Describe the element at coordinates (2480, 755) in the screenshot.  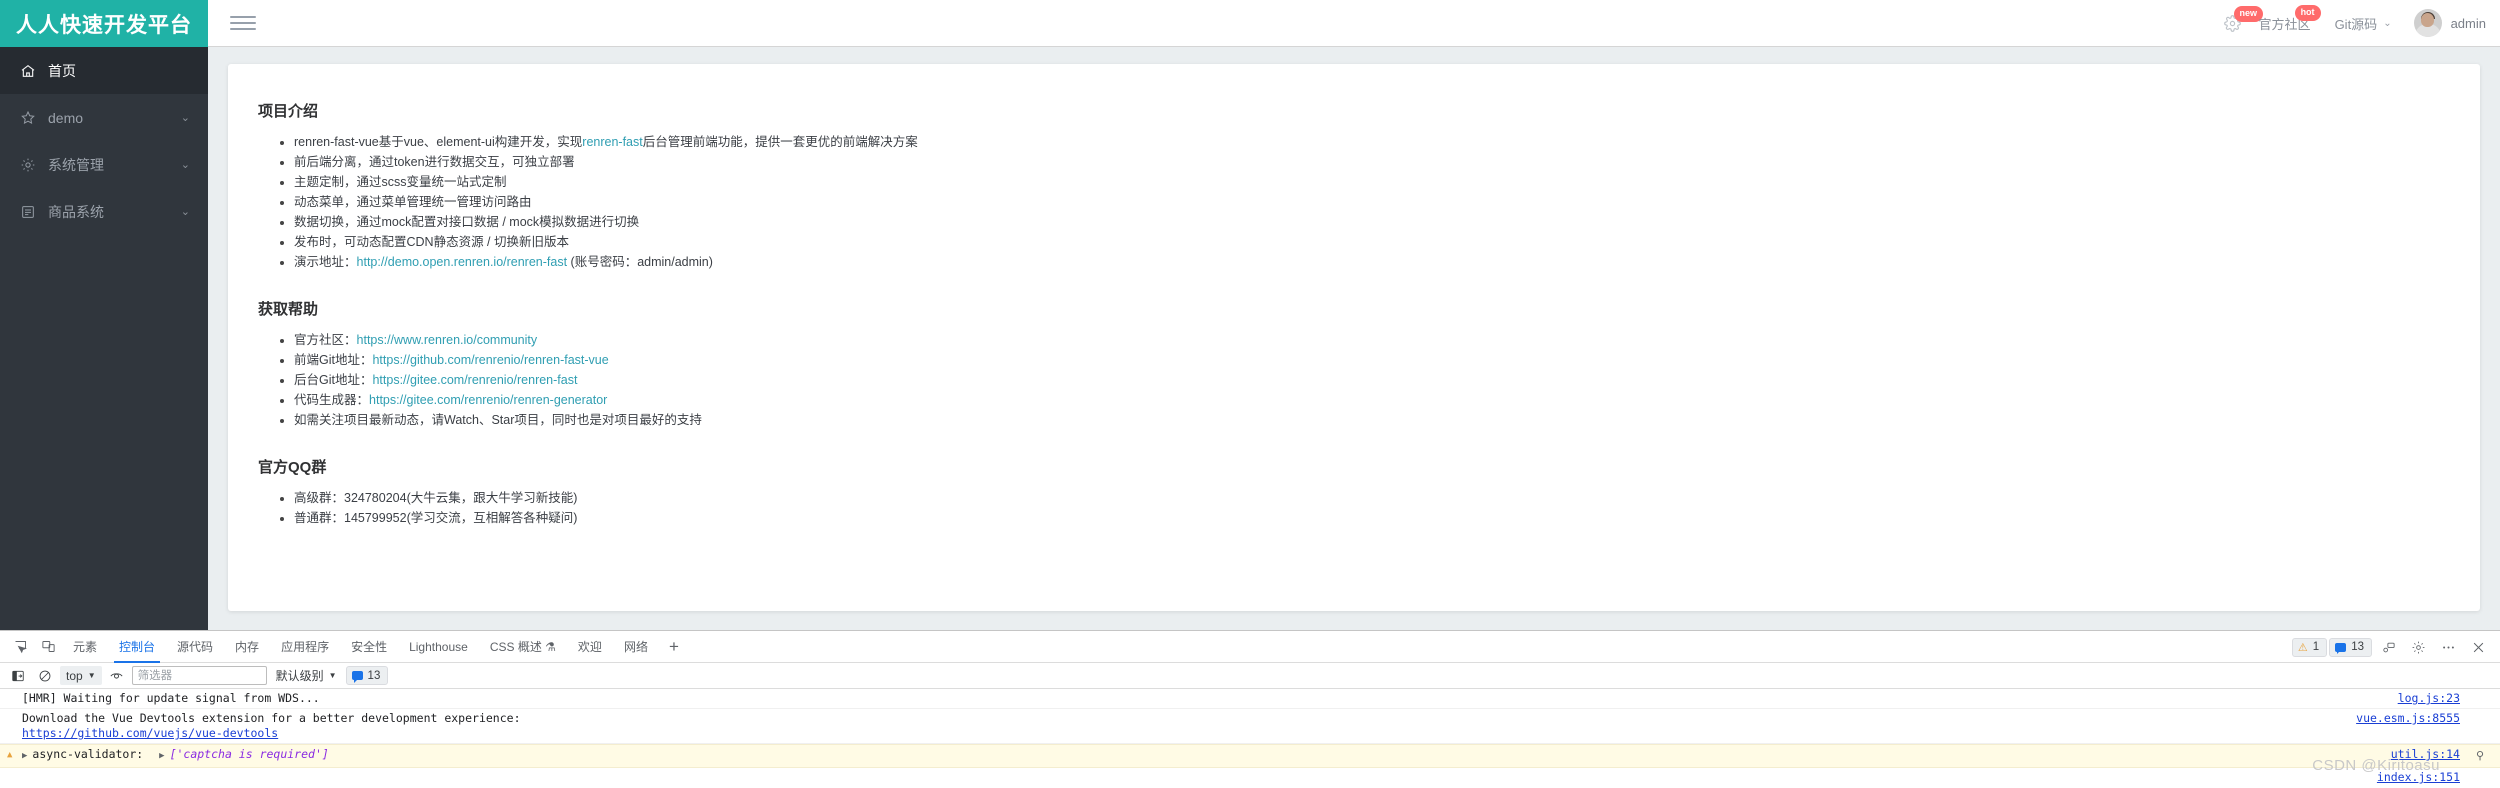
I see `search-icon: ⚲` at that location.